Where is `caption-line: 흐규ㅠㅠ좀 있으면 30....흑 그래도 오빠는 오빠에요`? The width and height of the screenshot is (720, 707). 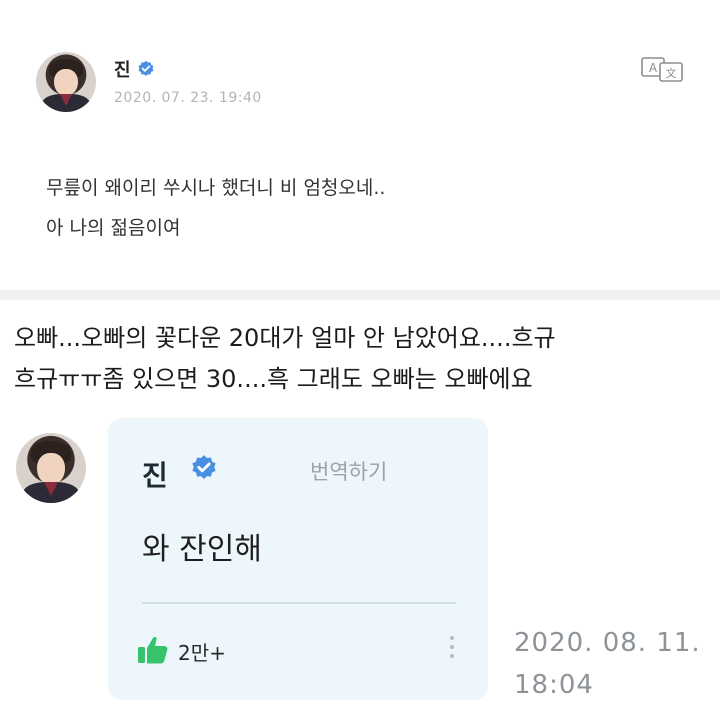
caption-line: 흐규ㅠㅠ좀 있으면 30....흑 그래도 오빠는 오빠에요 is located at coordinates (273, 379).